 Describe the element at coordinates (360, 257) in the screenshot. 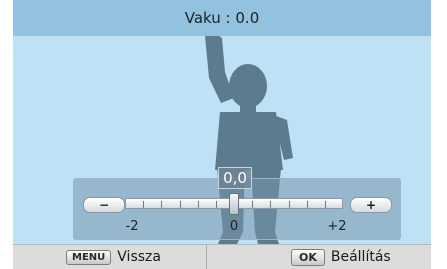

I see `confirm-label: Beállítás` at that location.